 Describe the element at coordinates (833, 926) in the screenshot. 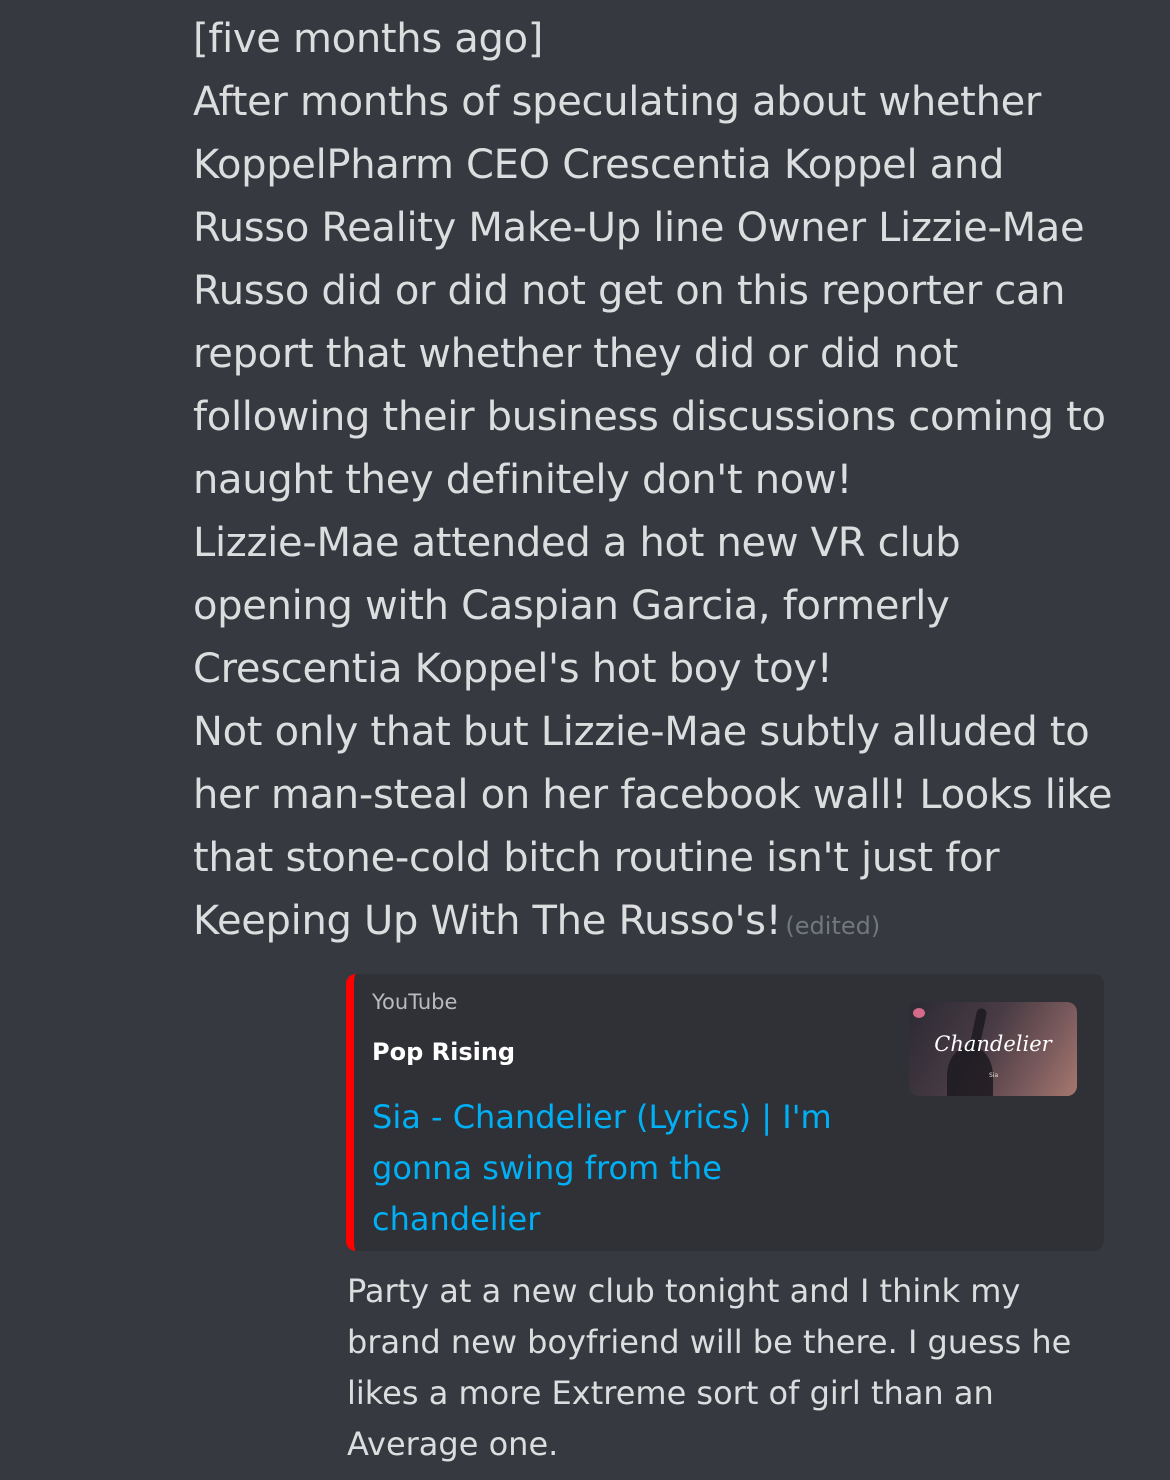

I see `edited-indicator: (edited)` at that location.